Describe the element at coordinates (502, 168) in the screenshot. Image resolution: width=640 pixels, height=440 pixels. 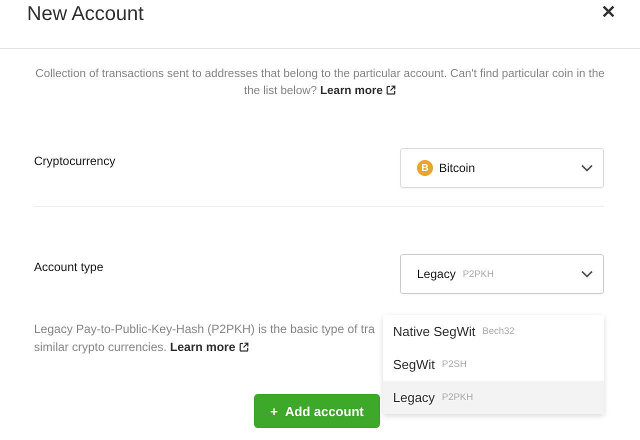
I see `cryptocurrency-select: B Bitcoin` at that location.